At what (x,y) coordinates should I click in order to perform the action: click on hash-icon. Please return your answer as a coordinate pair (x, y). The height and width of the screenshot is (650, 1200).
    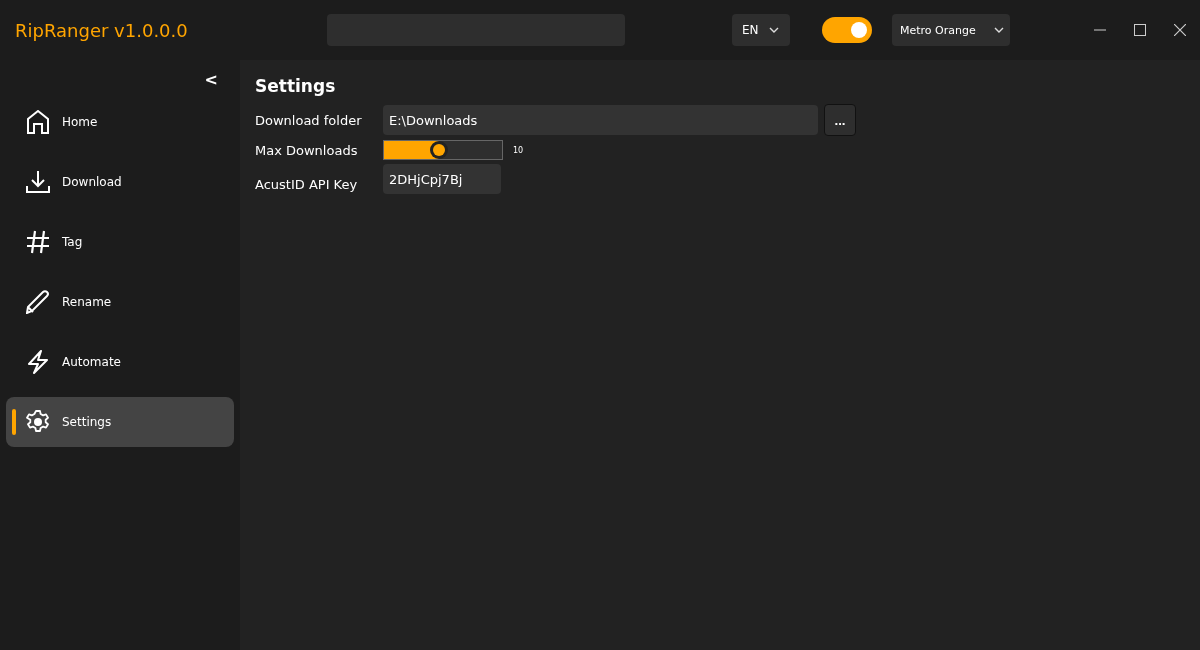
    Looking at the image, I should click on (38, 242).